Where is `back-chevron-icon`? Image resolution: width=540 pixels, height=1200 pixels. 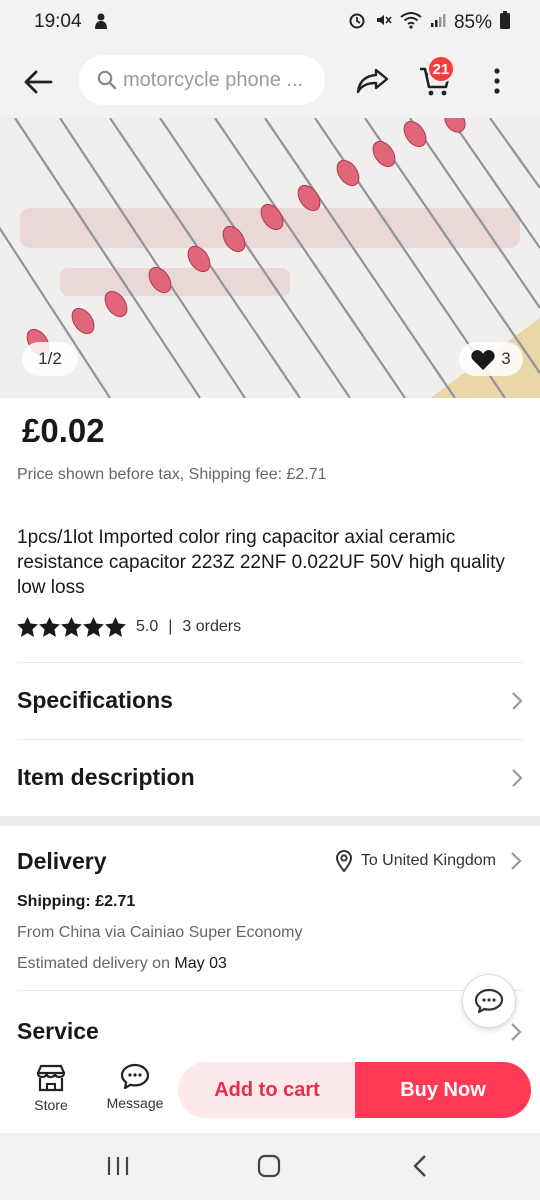
back-chevron-icon is located at coordinates (419, 1166).